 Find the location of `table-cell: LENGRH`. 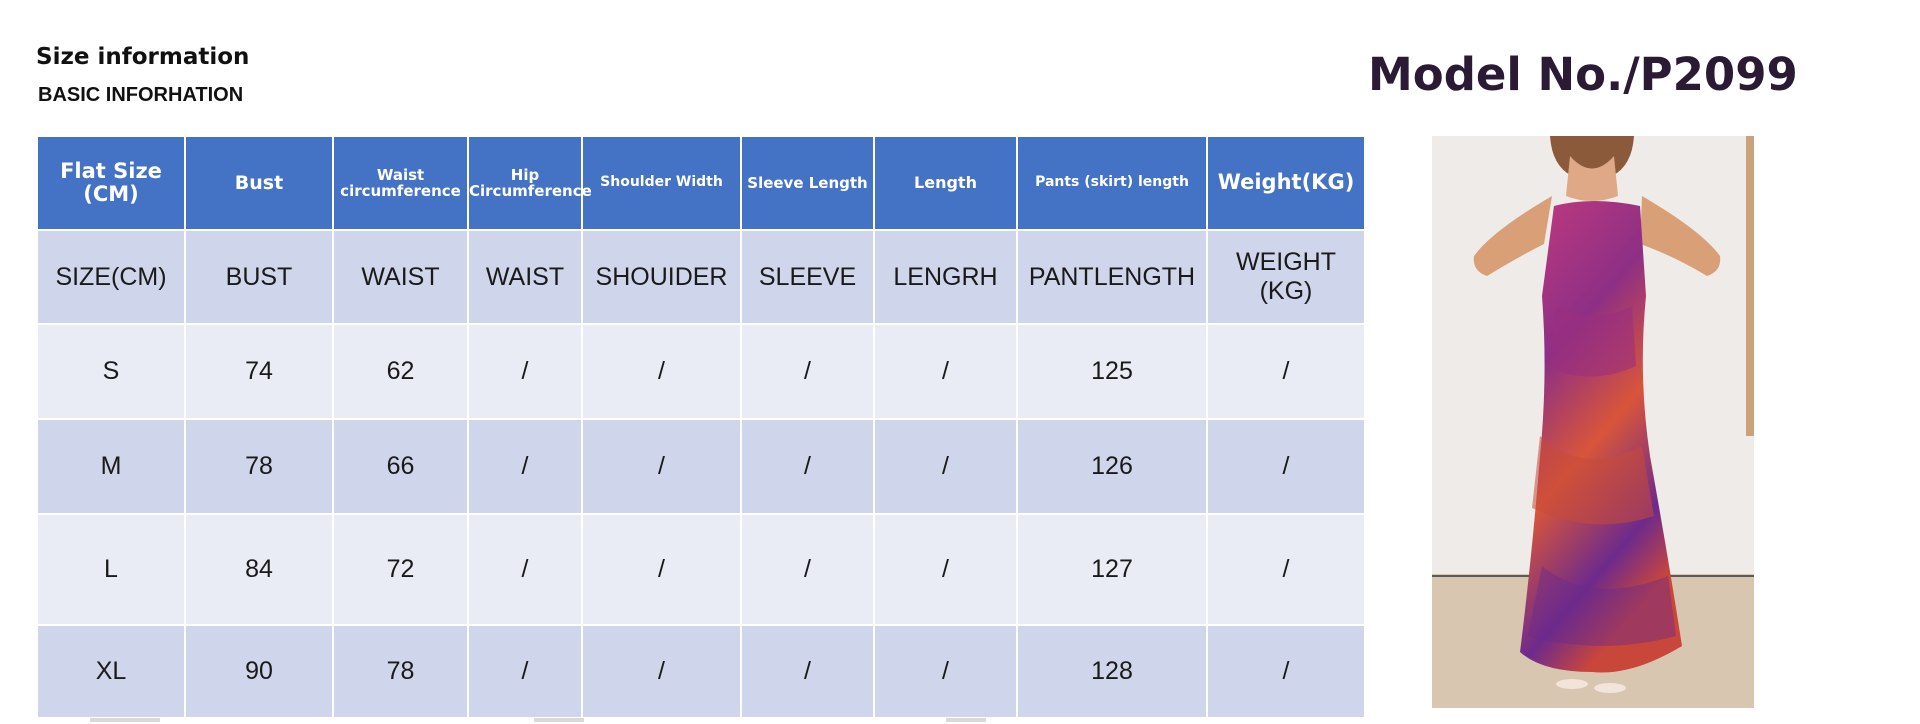

table-cell: LENGRH is located at coordinates (945, 277).